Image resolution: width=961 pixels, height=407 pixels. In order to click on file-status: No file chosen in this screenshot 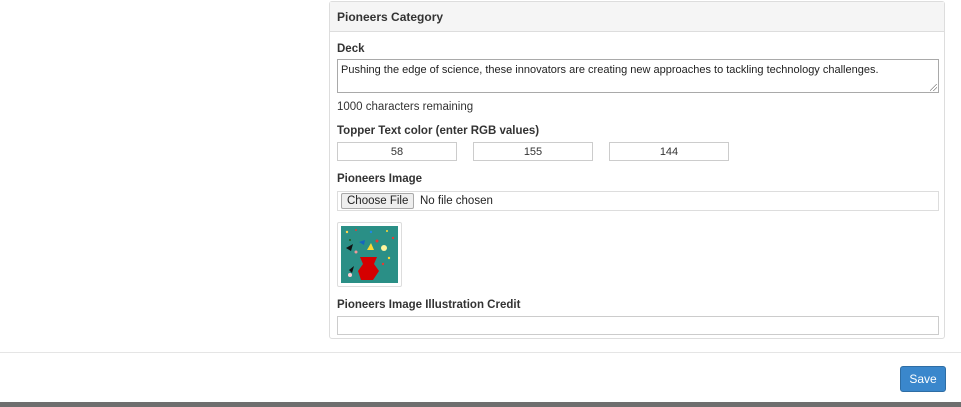, I will do `click(456, 201)`.